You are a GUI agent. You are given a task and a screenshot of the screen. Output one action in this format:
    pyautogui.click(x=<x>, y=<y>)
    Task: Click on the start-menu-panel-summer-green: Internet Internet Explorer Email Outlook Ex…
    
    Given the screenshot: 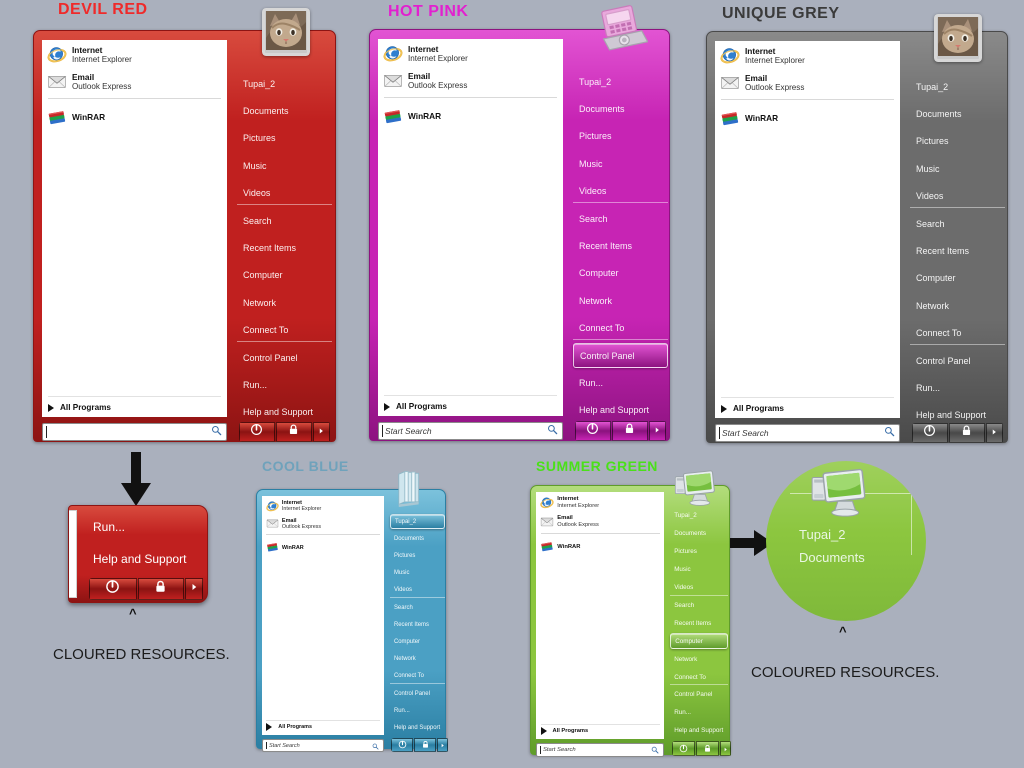 What is the action you would take?
    pyautogui.click(x=630, y=621)
    